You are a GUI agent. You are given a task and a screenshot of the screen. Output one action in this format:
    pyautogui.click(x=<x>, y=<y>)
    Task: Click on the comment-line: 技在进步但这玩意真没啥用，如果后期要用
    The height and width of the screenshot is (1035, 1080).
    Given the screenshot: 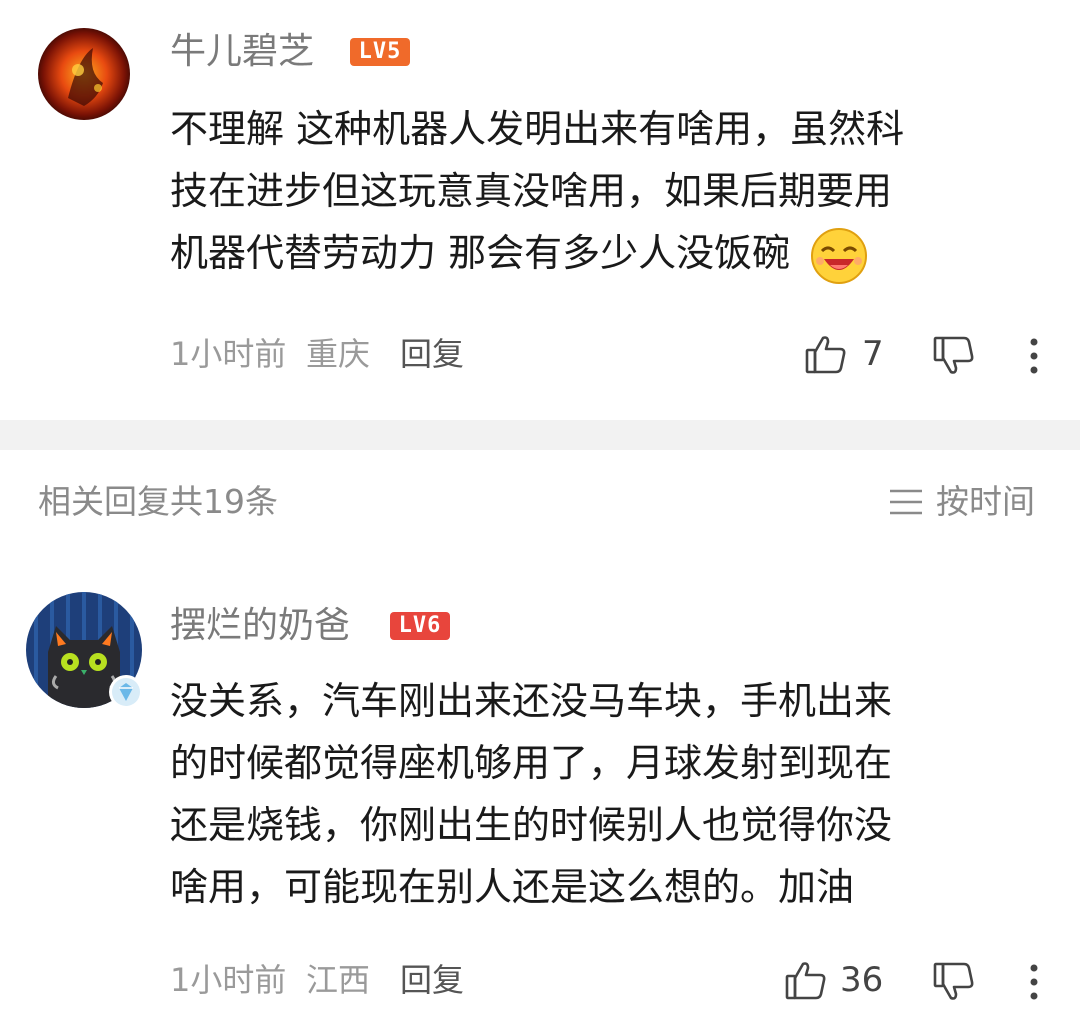 What is the action you would take?
    pyautogui.click(x=531, y=191)
    